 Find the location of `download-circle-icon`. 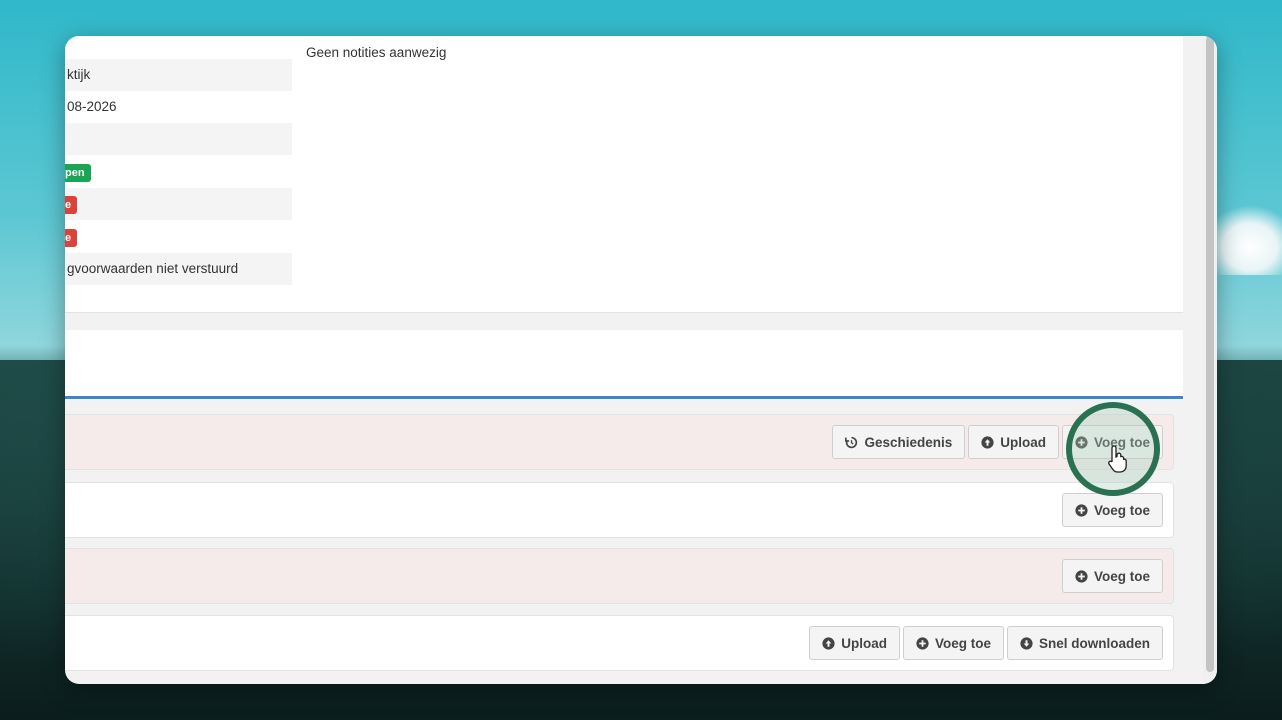

download-circle-icon is located at coordinates (1026, 643).